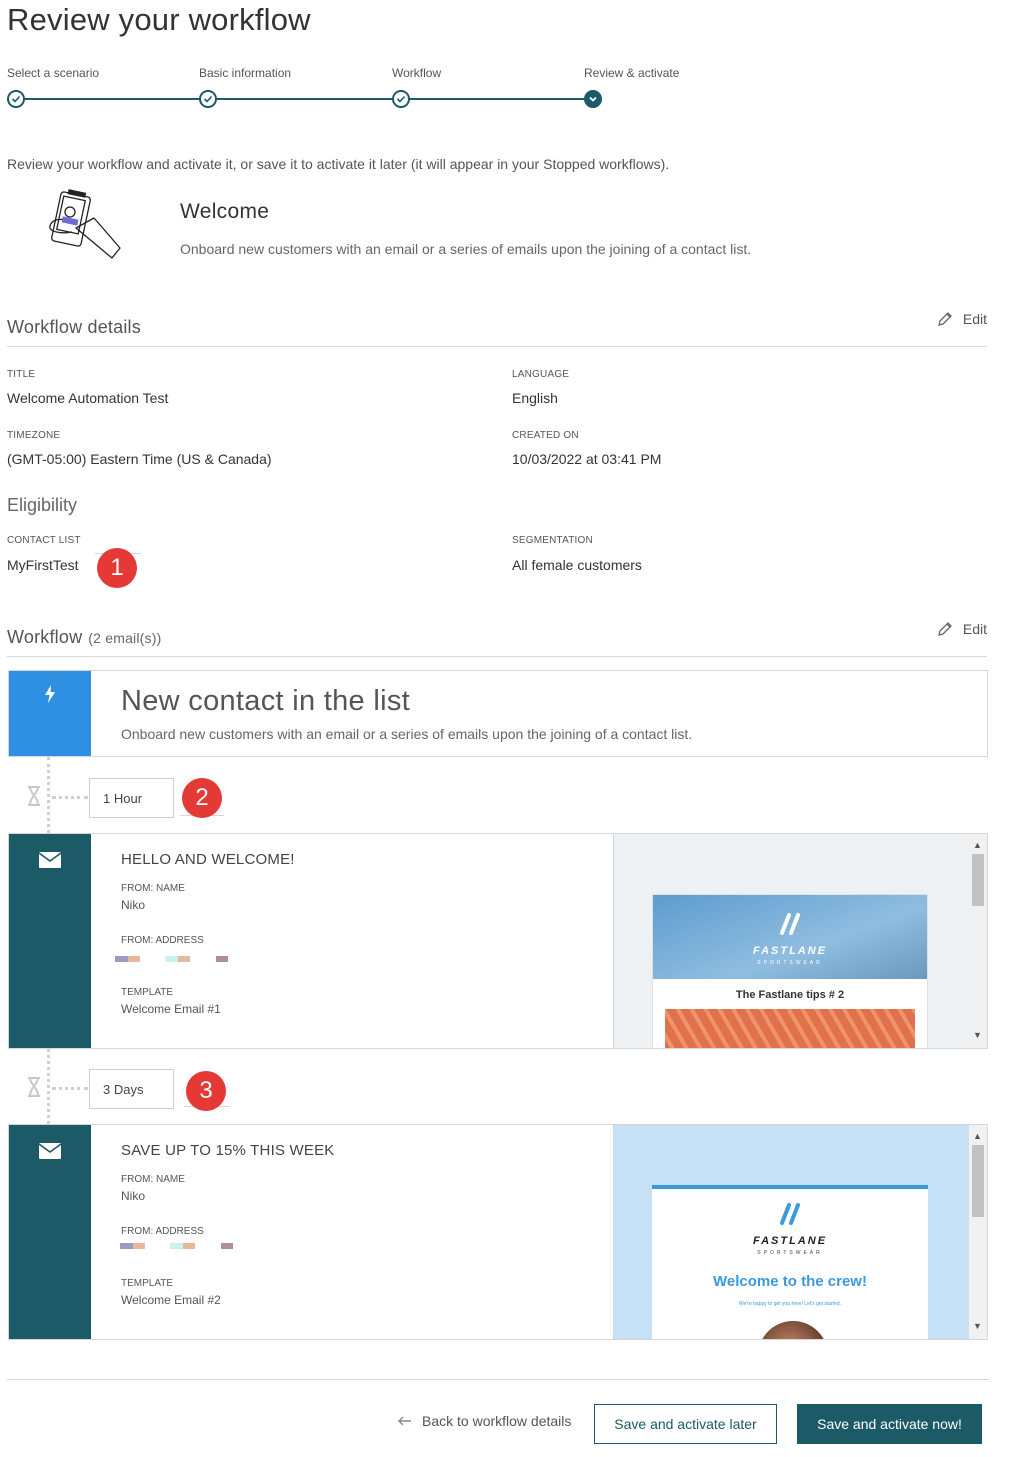 The width and height of the screenshot is (1012, 1457). Describe the element at coordinates (42, 505) in the screenshot. I see `eligibility-title: Eligibility` at that location.